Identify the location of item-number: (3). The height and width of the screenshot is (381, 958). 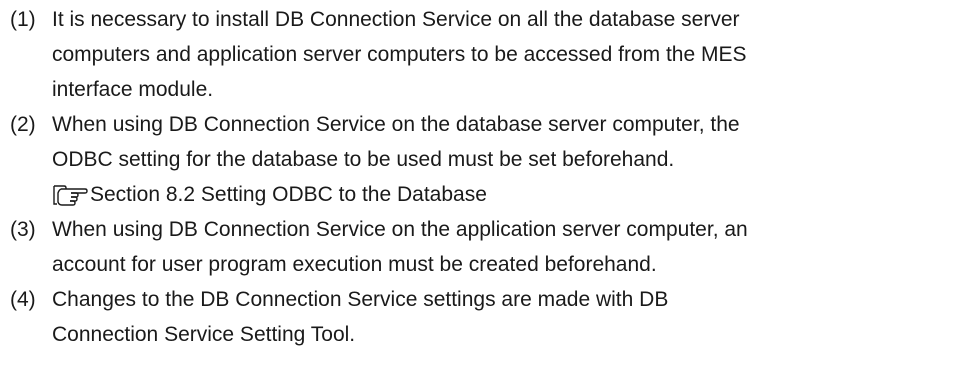
(23, 229).